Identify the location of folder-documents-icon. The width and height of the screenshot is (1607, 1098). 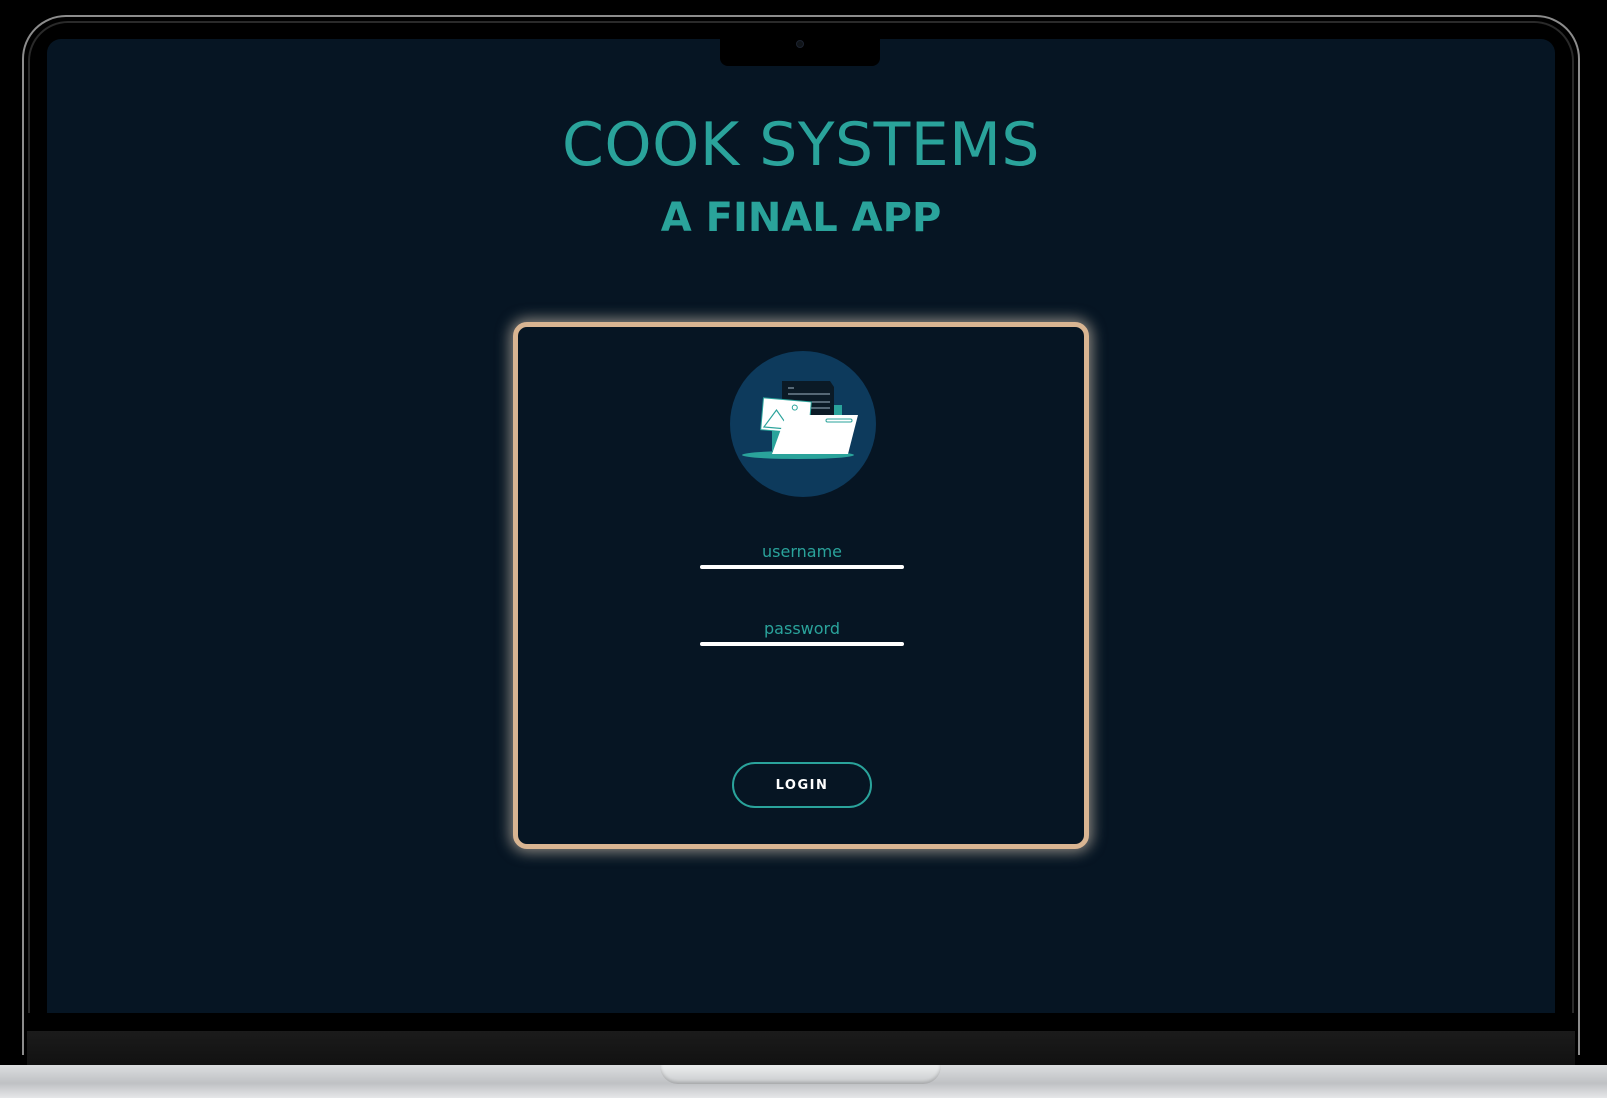
(803, 424).